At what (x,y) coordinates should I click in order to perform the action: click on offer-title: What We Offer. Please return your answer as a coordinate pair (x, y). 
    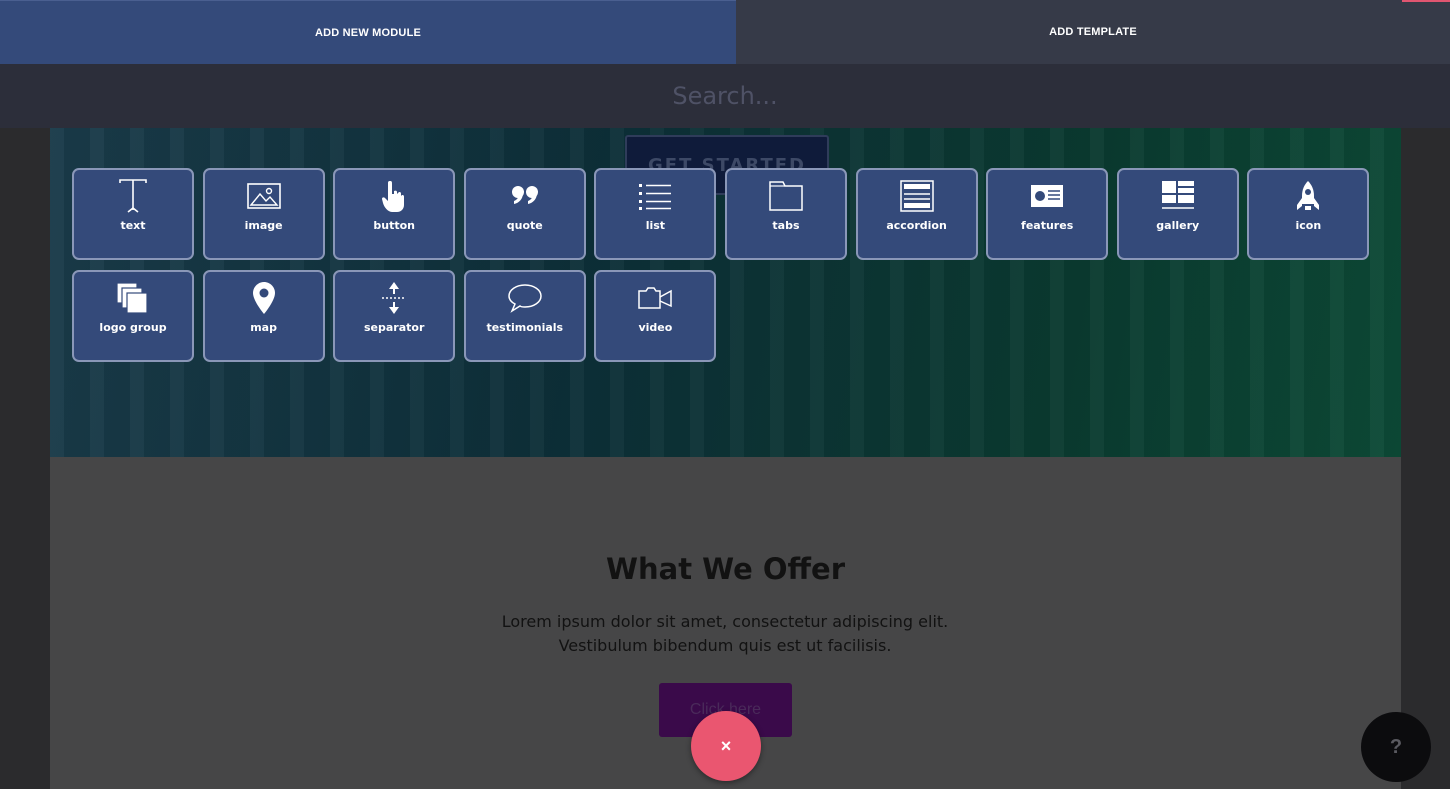
    Looking at the image, I should click on (725, 569).